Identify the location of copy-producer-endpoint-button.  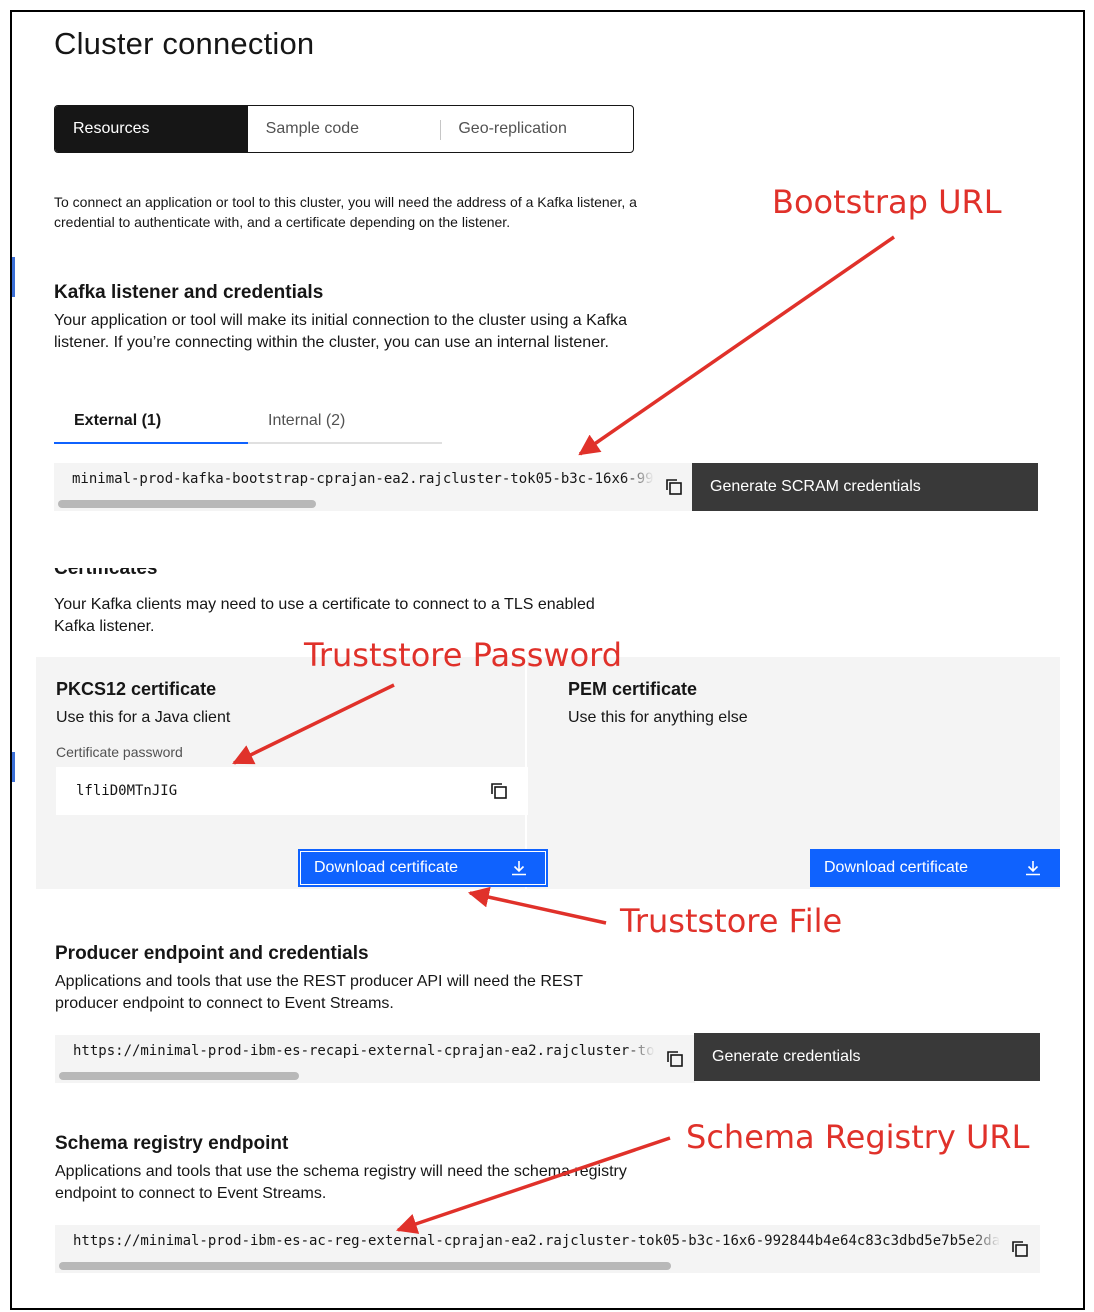
(675, 1059).